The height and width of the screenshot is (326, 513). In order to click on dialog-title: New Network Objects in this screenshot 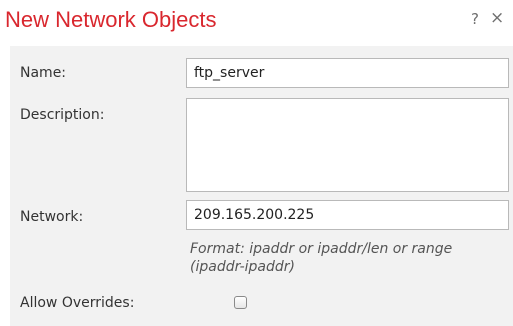, I will do `click(111, 19)`.